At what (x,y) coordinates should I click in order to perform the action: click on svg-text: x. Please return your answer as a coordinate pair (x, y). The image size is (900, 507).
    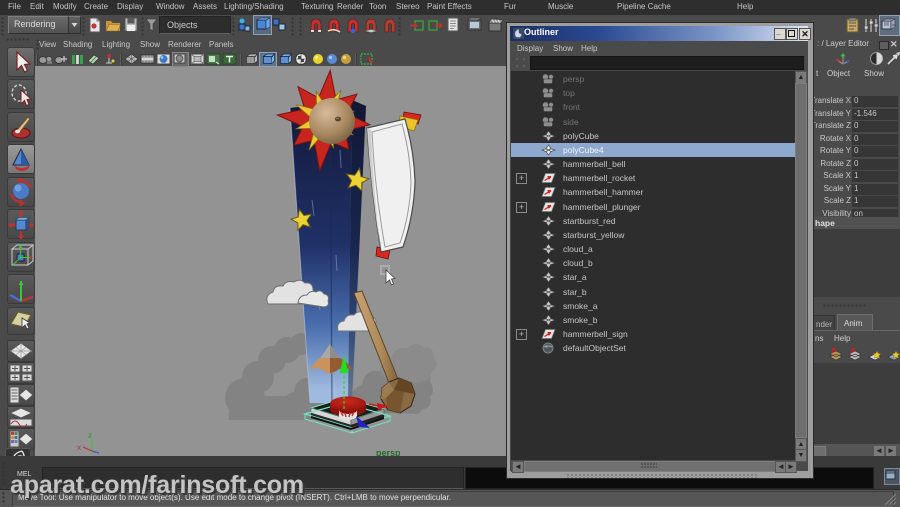
    Looking at the image, I should click on (79, 447).